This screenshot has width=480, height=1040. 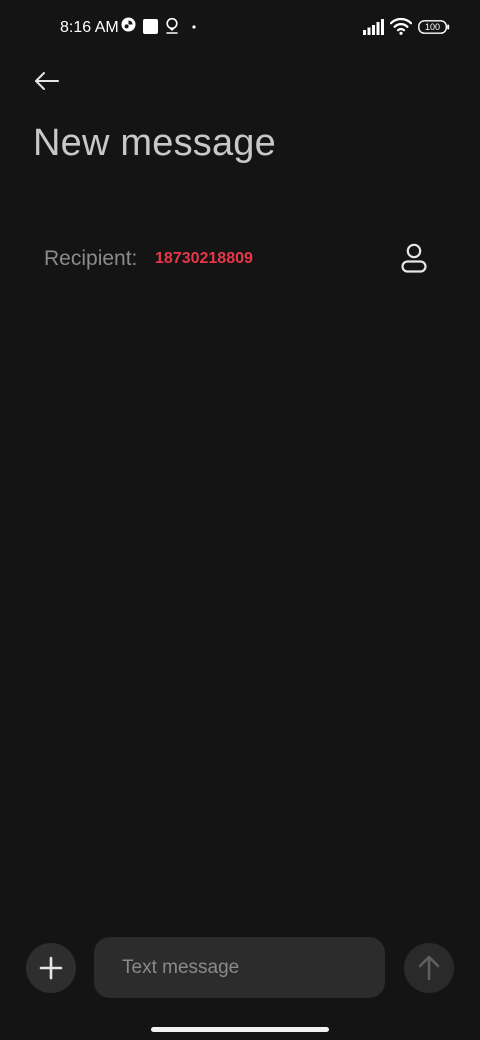 What do you see at coordinates (128, 24) in the screenshot?
I see `photos-app-icon` at bounding box center [128, 24].